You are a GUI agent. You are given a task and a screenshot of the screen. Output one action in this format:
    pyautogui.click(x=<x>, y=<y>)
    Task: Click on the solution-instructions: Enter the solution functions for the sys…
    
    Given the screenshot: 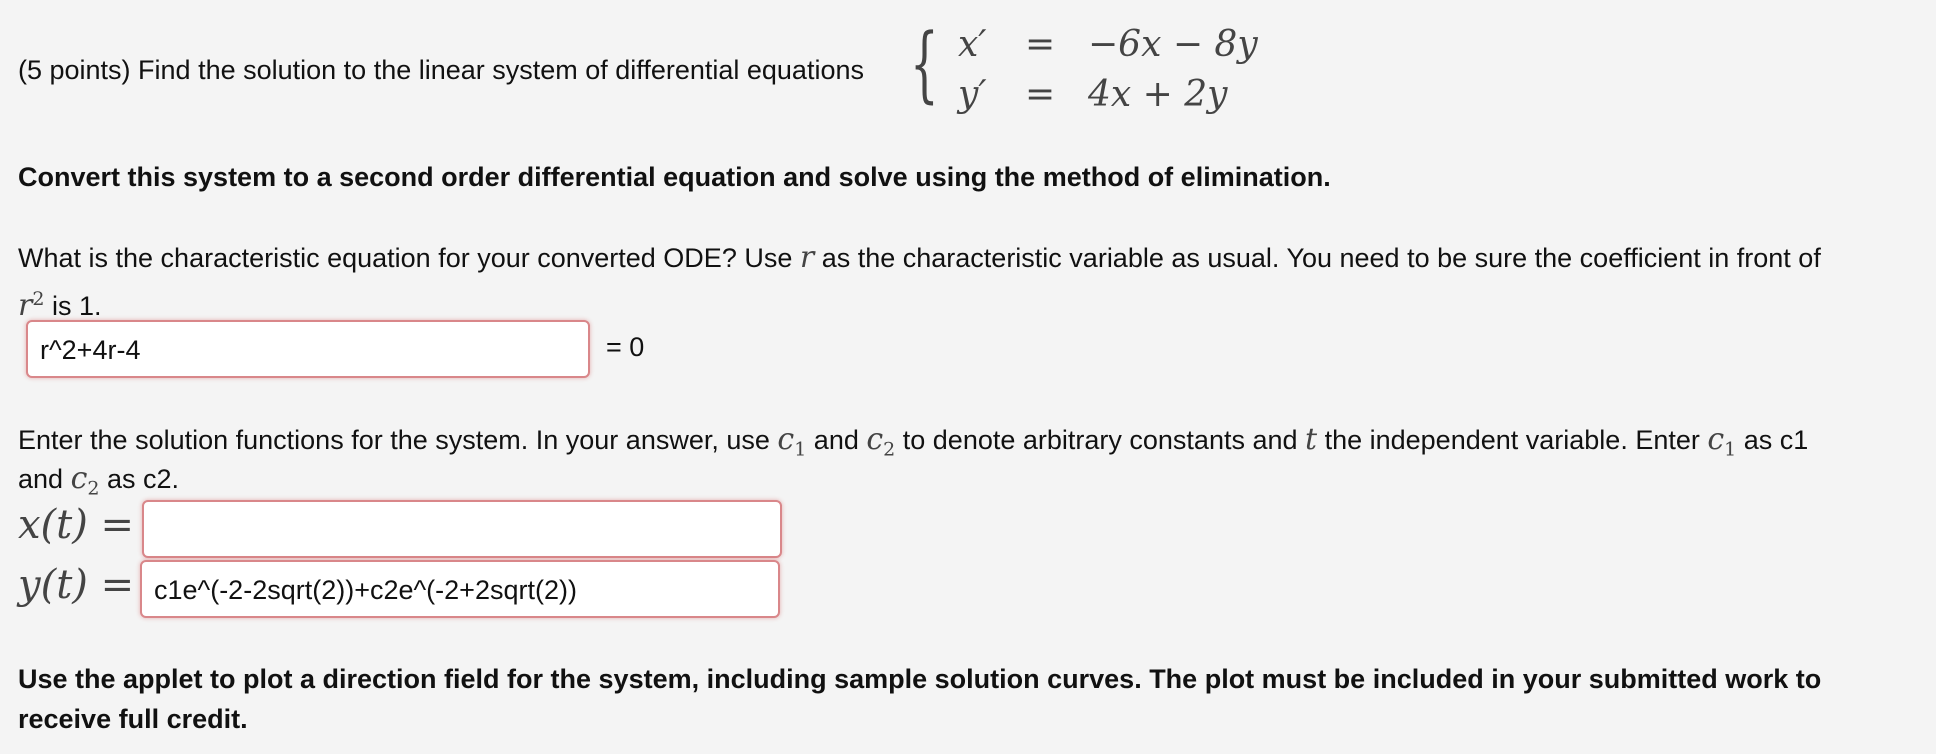 What is the action you would take?
    pyautogui.click(x=913, y=441)
    